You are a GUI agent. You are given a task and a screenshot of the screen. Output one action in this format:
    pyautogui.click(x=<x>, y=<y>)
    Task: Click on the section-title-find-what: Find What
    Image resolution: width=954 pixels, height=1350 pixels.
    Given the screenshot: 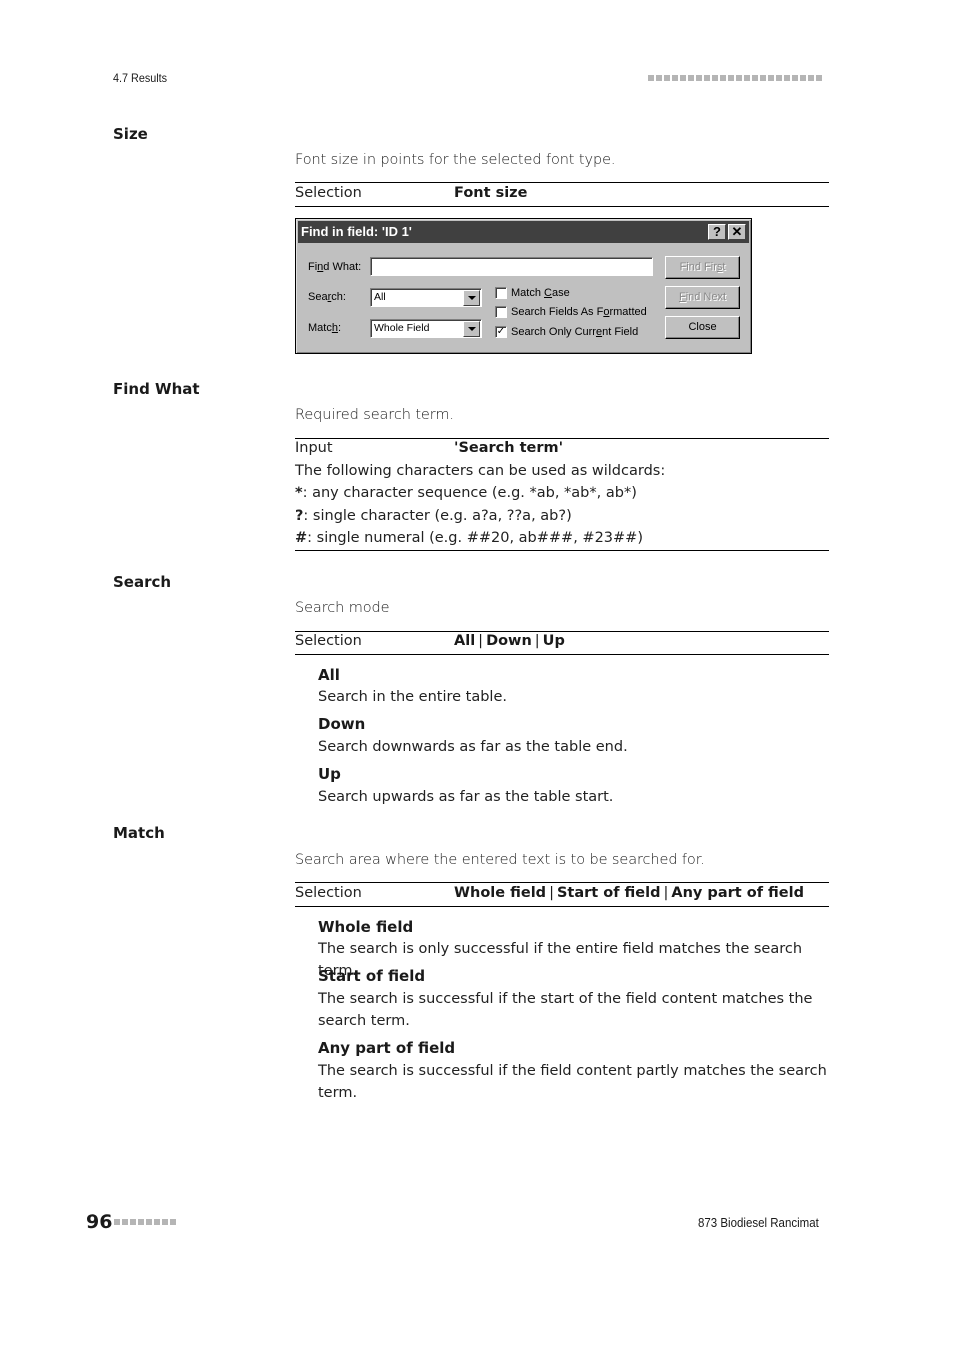 What is the action you would take?
    pyautogui.click(x=156, y=389)
    